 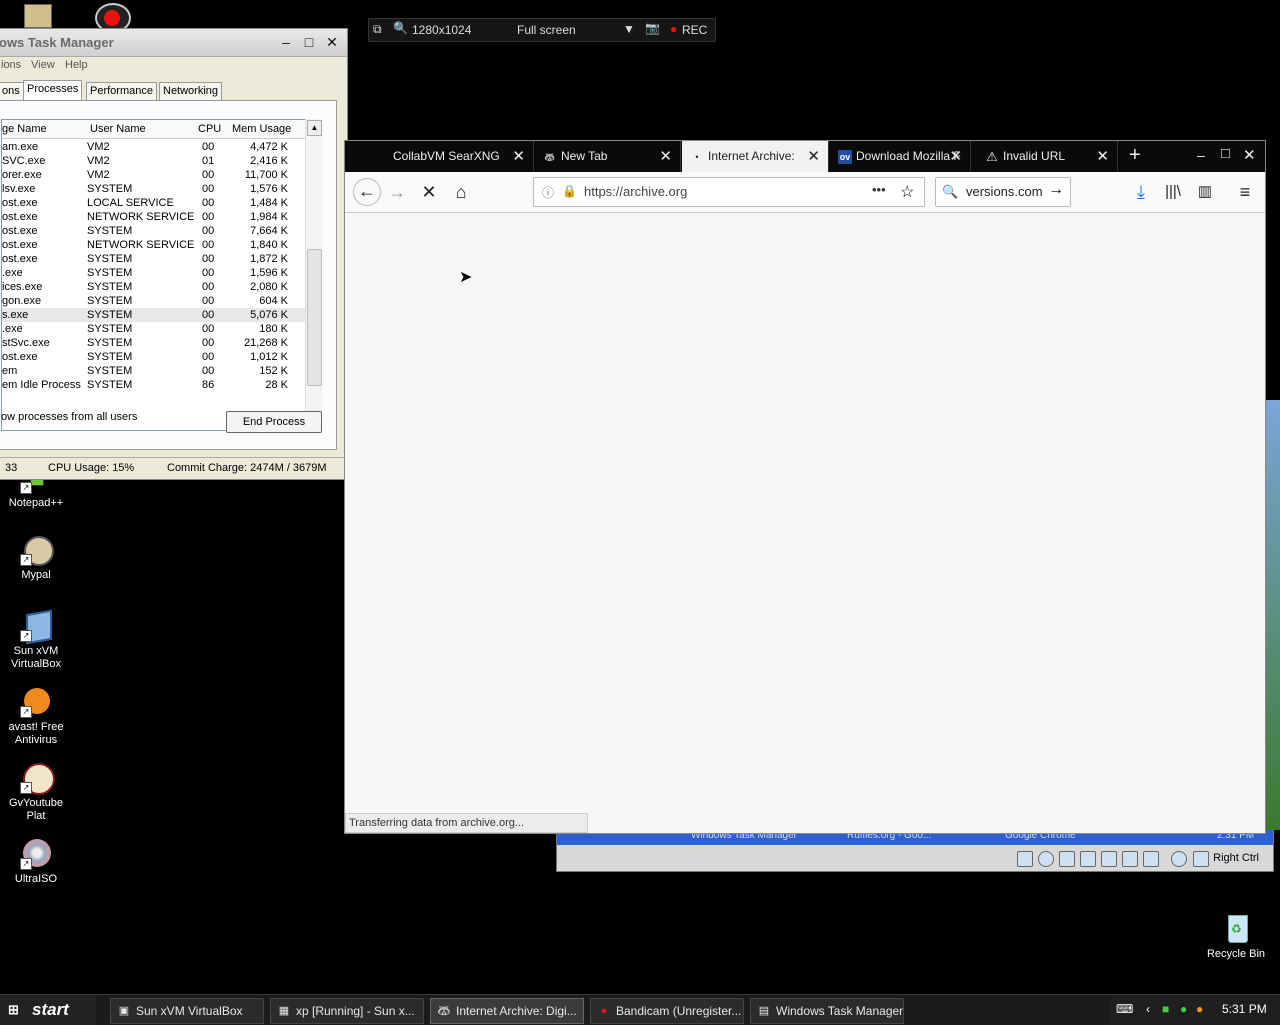 What do you see at coordinates (367, 192) in the screenshot?
I see `back-icon: ←` at bounding box center [367, 192].